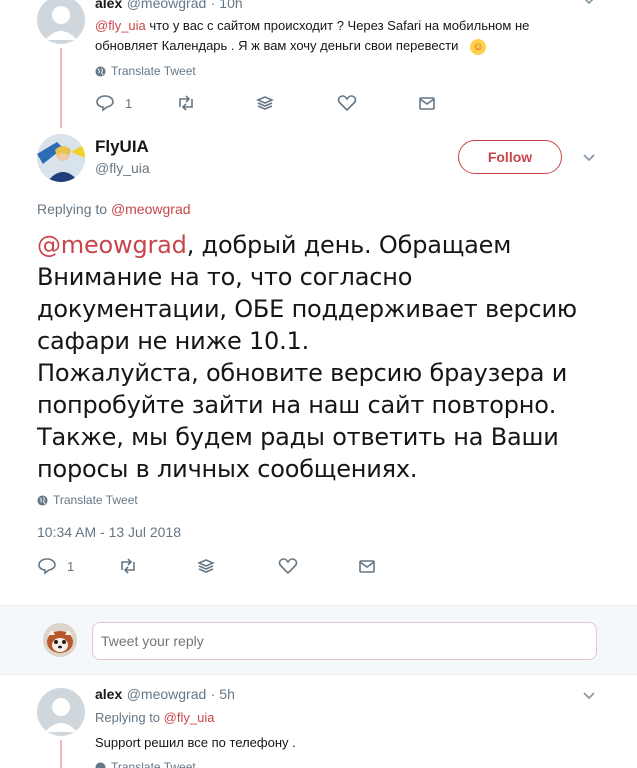 This screenshot has width=637, height=768. Describe the element at coordinates (510, 157) in the screenshot. I see `follow-button: Follow` at that location.